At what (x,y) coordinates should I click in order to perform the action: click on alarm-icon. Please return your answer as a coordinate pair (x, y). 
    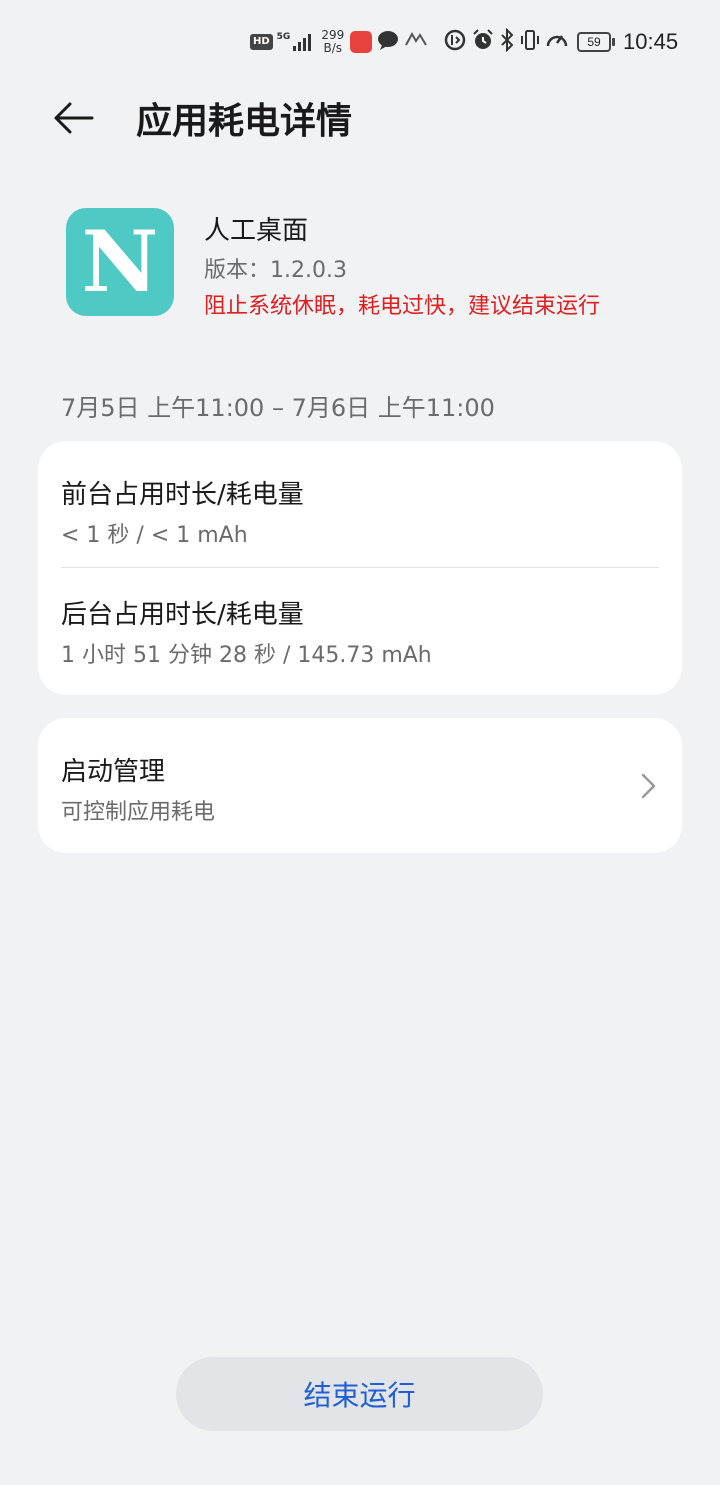
    Looking at the image, I should click on (483, 42).